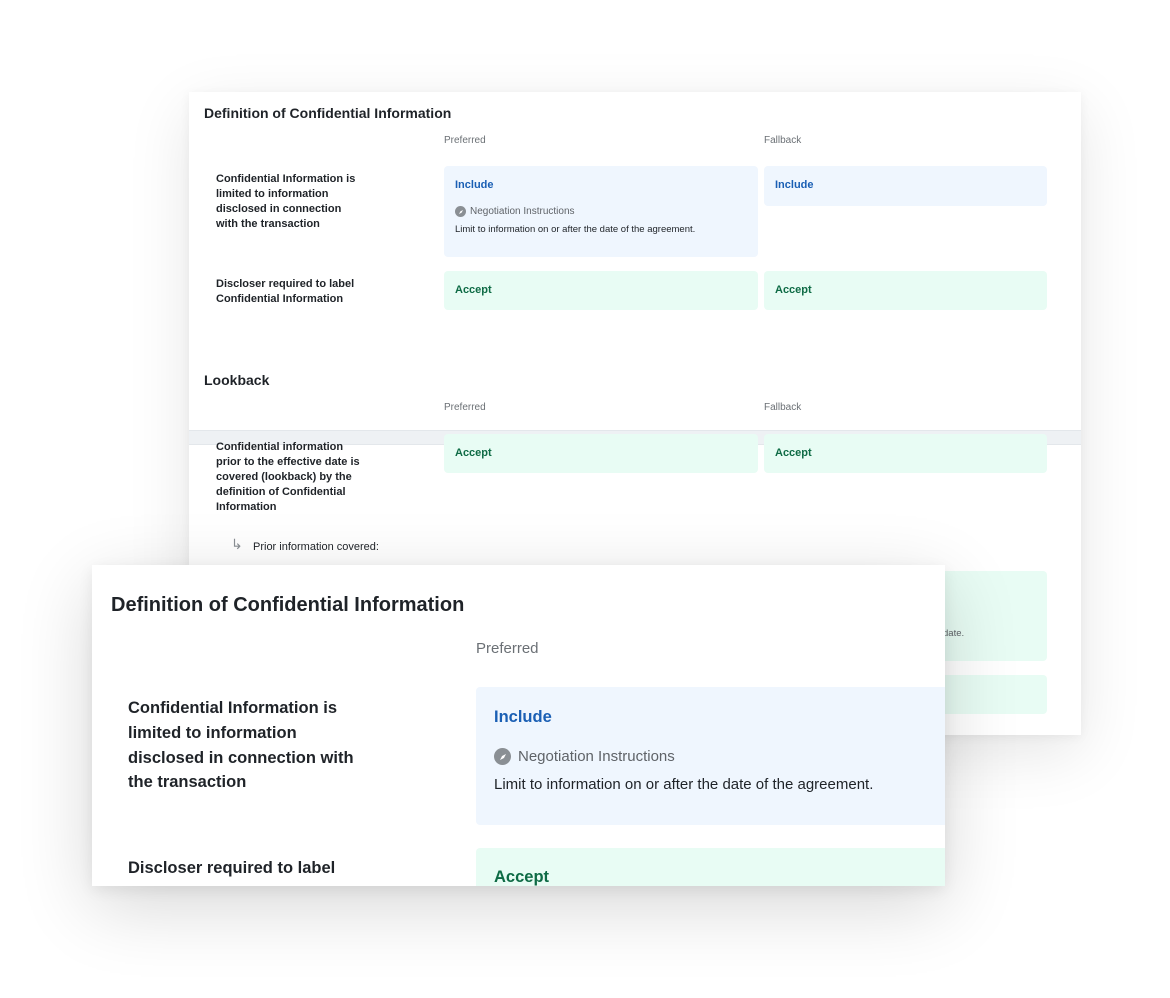  What do you see at coordinates (794, 185) in the screenshot?
I see `fallback-value-include: Include` at bounding box center [794, 185].